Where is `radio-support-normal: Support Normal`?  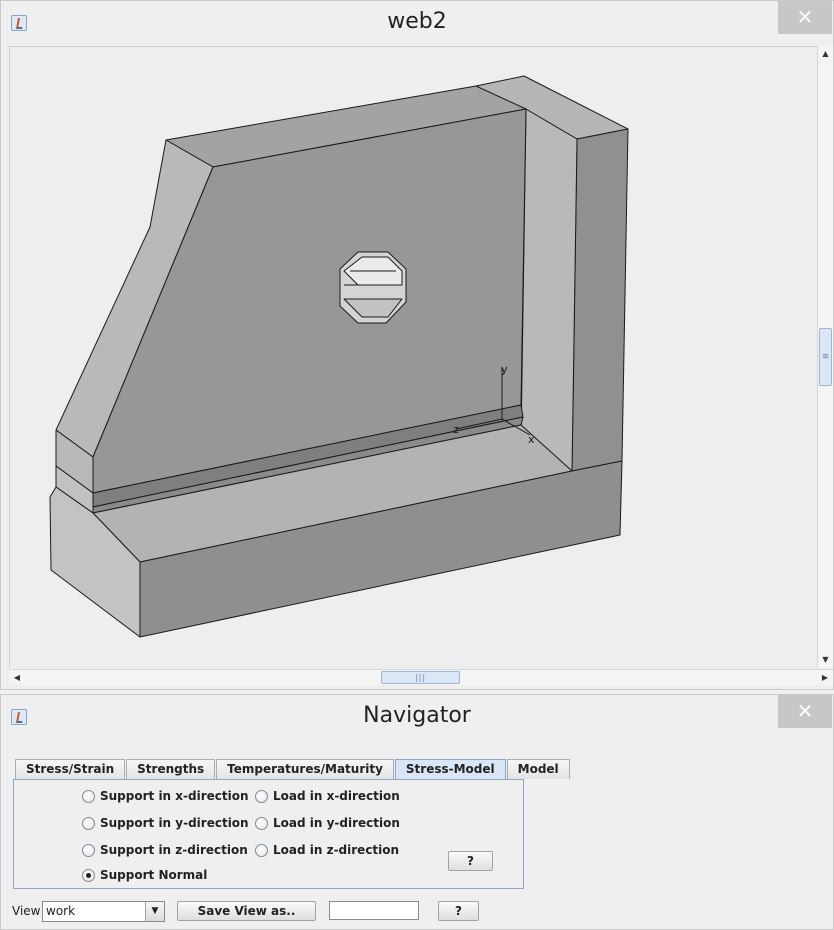
radio-support-normal: Support Normal is located at coordinates (144, 875).